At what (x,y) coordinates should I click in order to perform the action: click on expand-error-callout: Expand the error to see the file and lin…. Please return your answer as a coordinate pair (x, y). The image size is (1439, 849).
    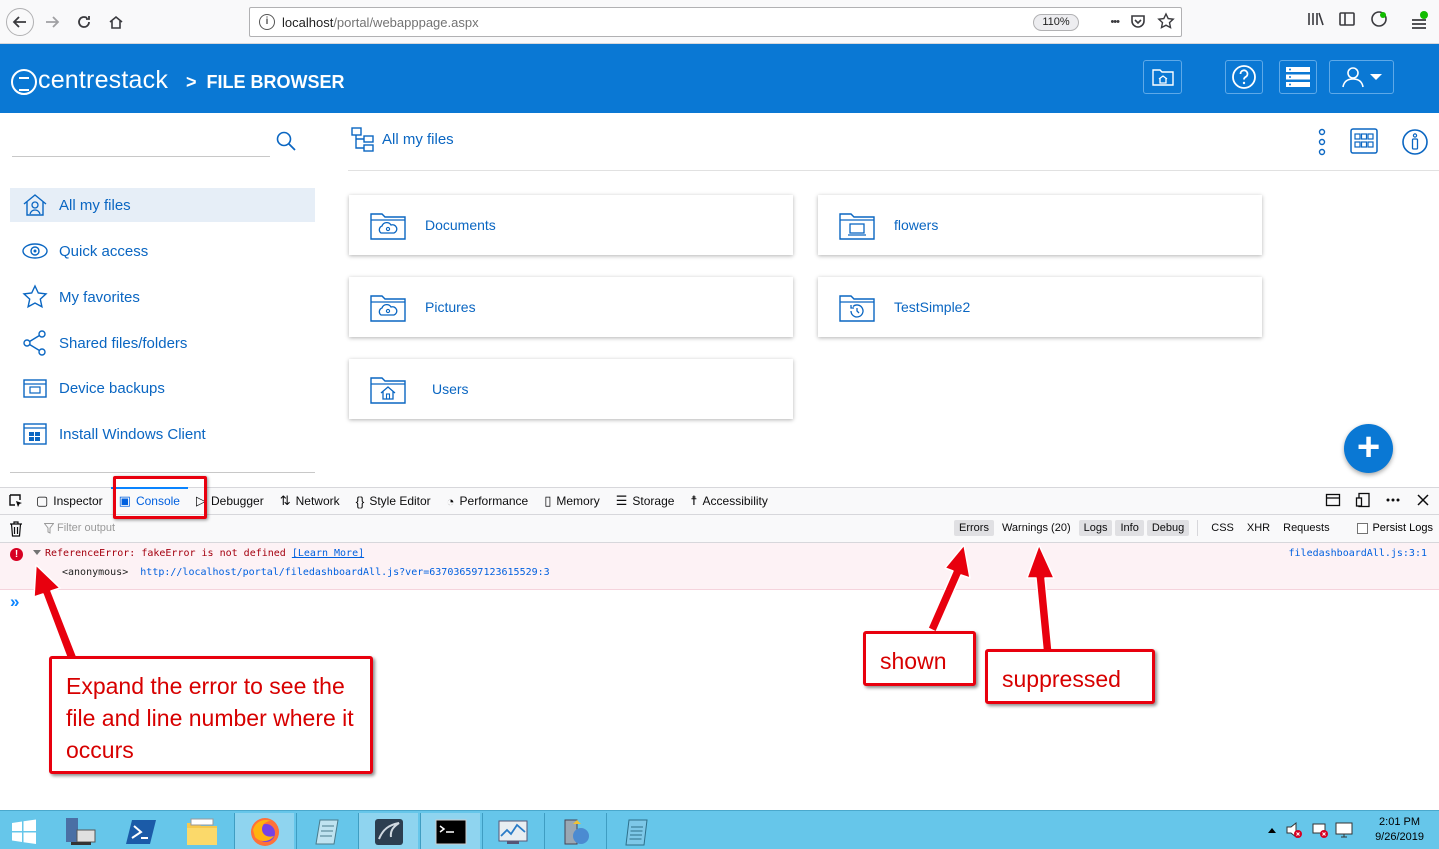
    Looking at the image, I should click on (211, 715).